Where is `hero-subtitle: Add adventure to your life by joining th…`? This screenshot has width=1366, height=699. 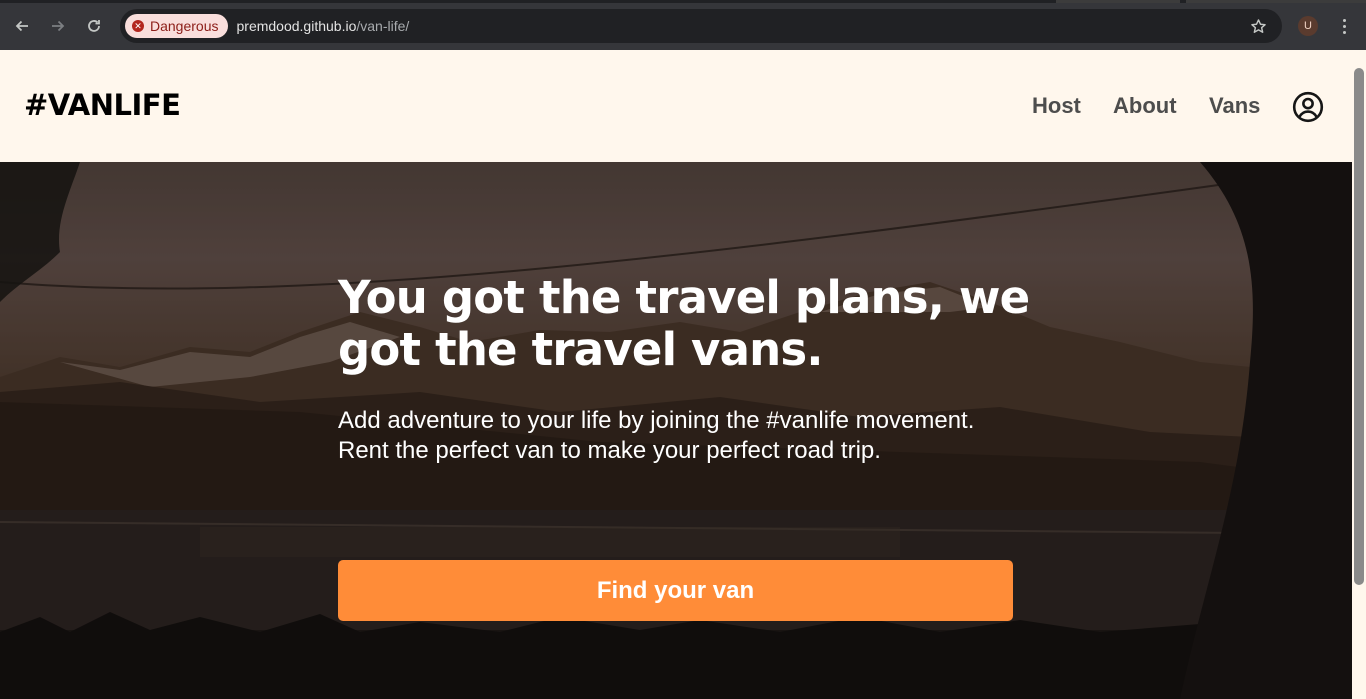
hero-subtitle: Add adventure to your life by joining th… is located at coordinates (688, 436).